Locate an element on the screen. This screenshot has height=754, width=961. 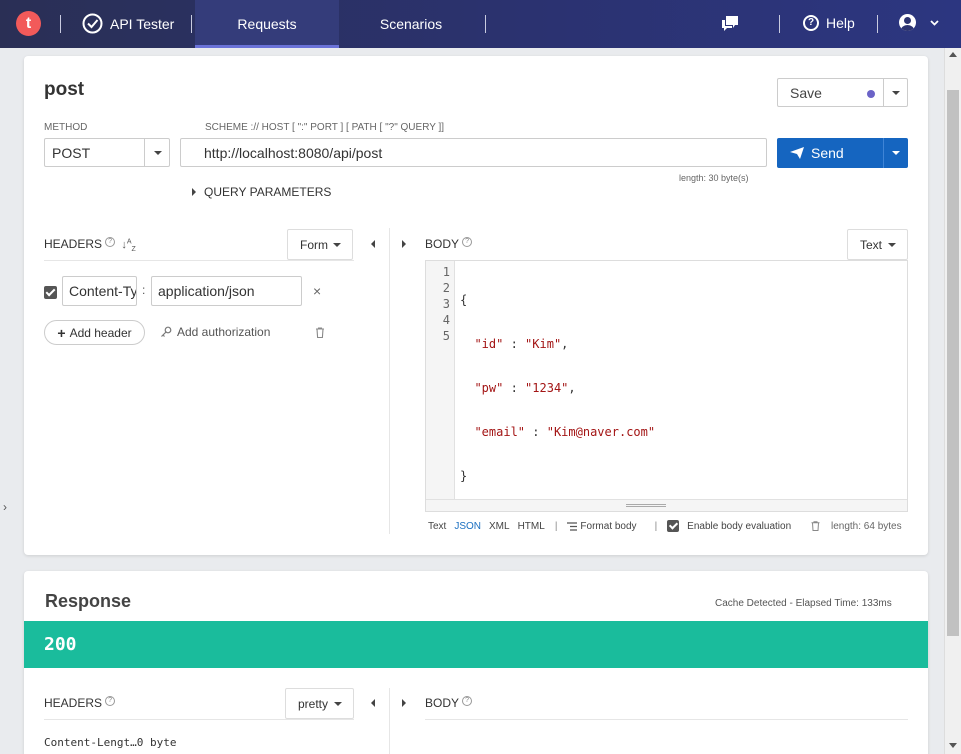
url-input is located at coordinates (473, 152).